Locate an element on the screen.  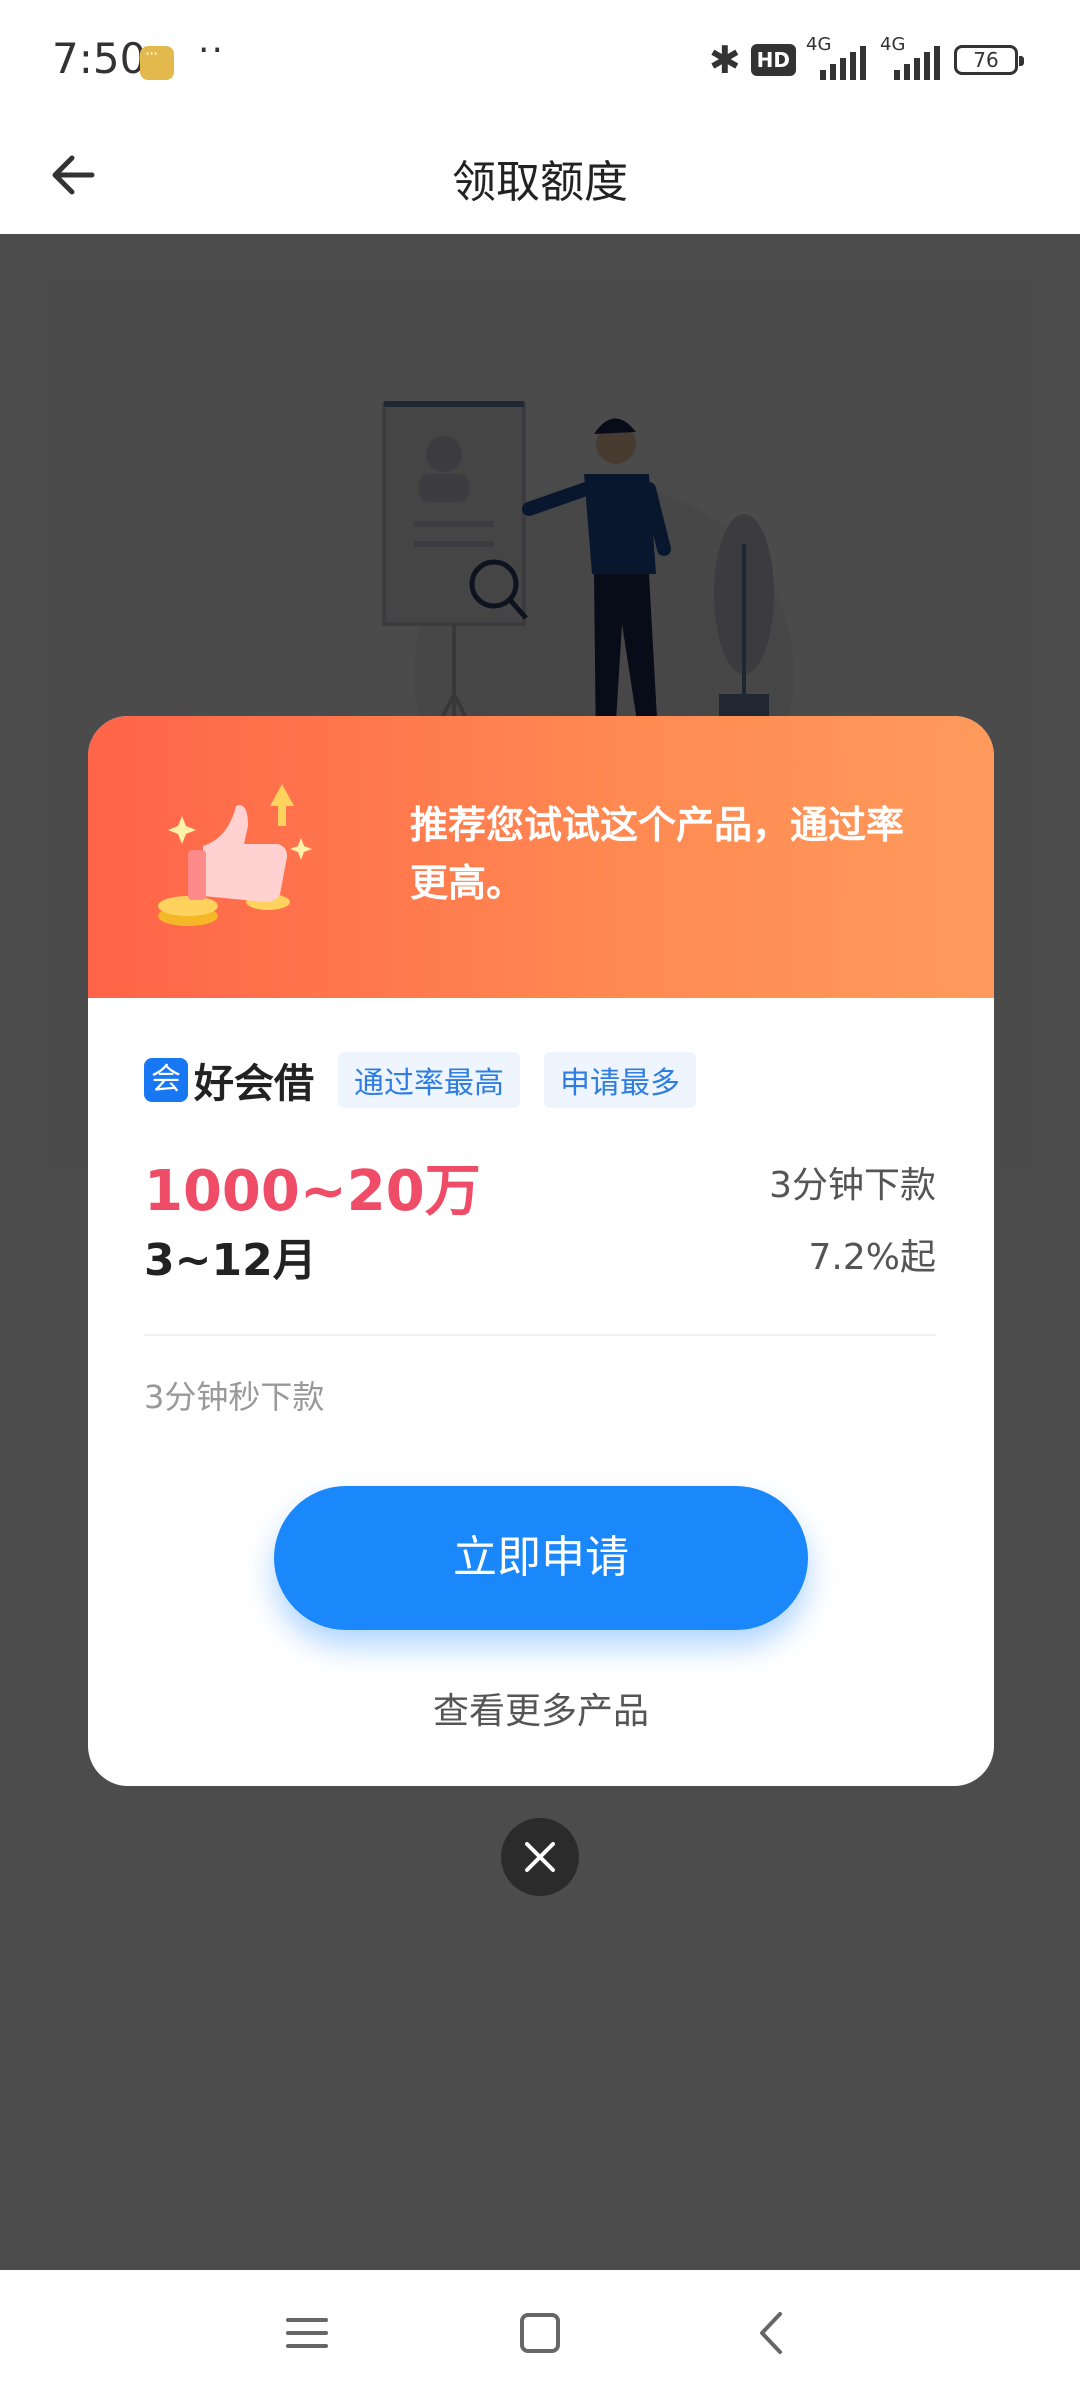
square-home-icon is located at coordinates (540, 2333).